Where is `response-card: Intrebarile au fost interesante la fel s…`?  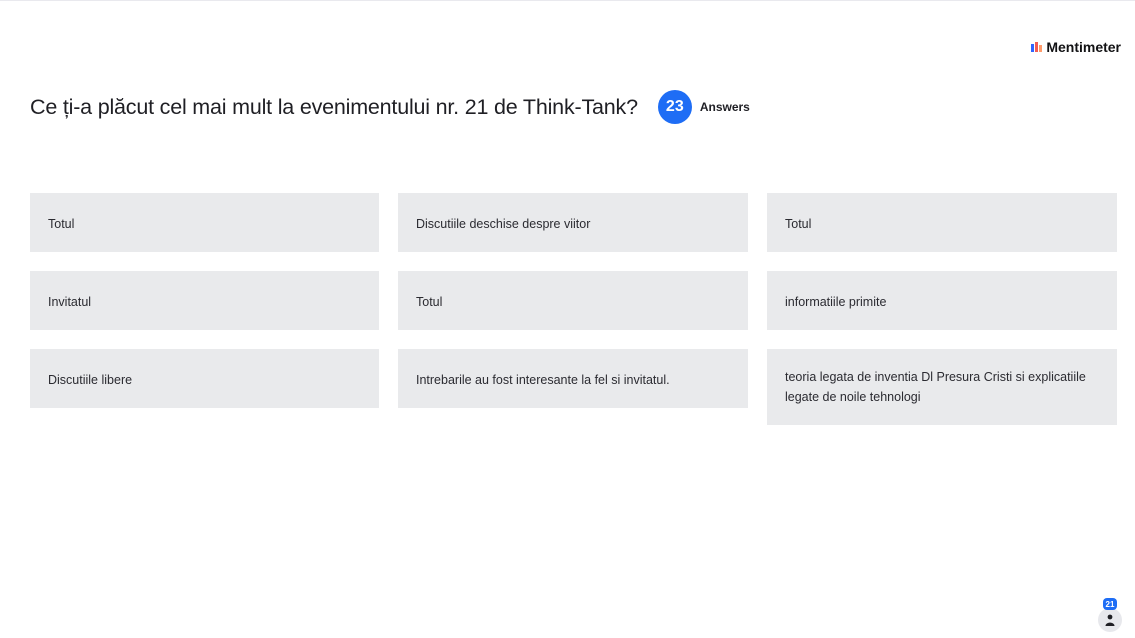 response-card: Intrebarile au fost interesante la fel s… is located at coordinates (573, 378).